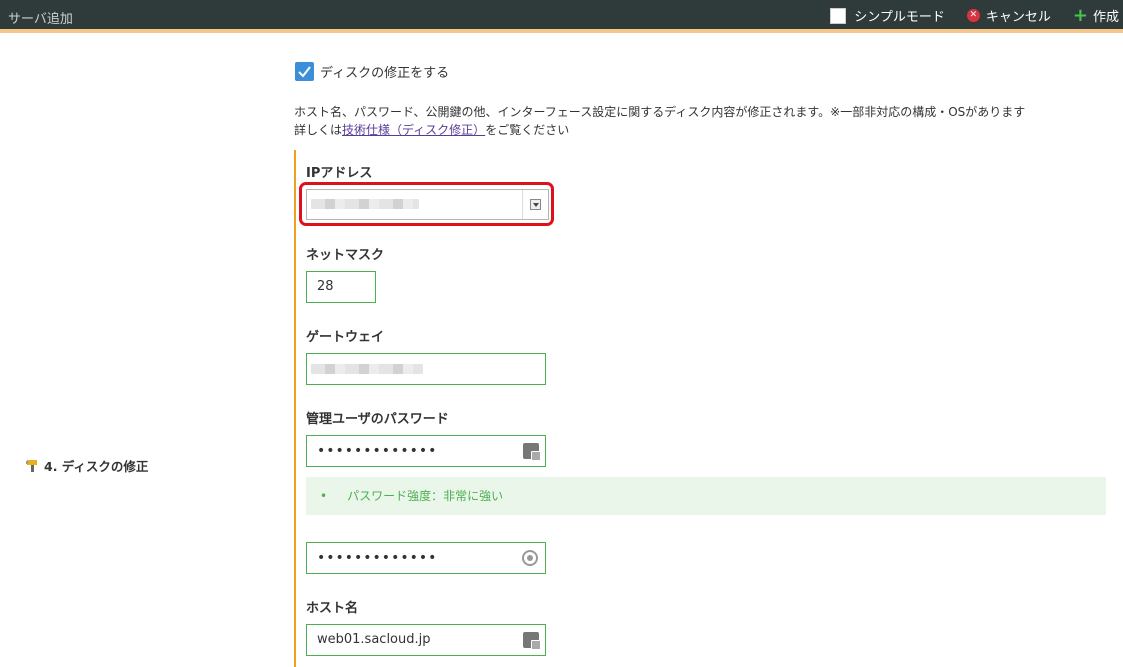 The width and height of the screenshot is (1123, 667). I want to click on simple-mode-label: シンプルモード, so click(899, 17).